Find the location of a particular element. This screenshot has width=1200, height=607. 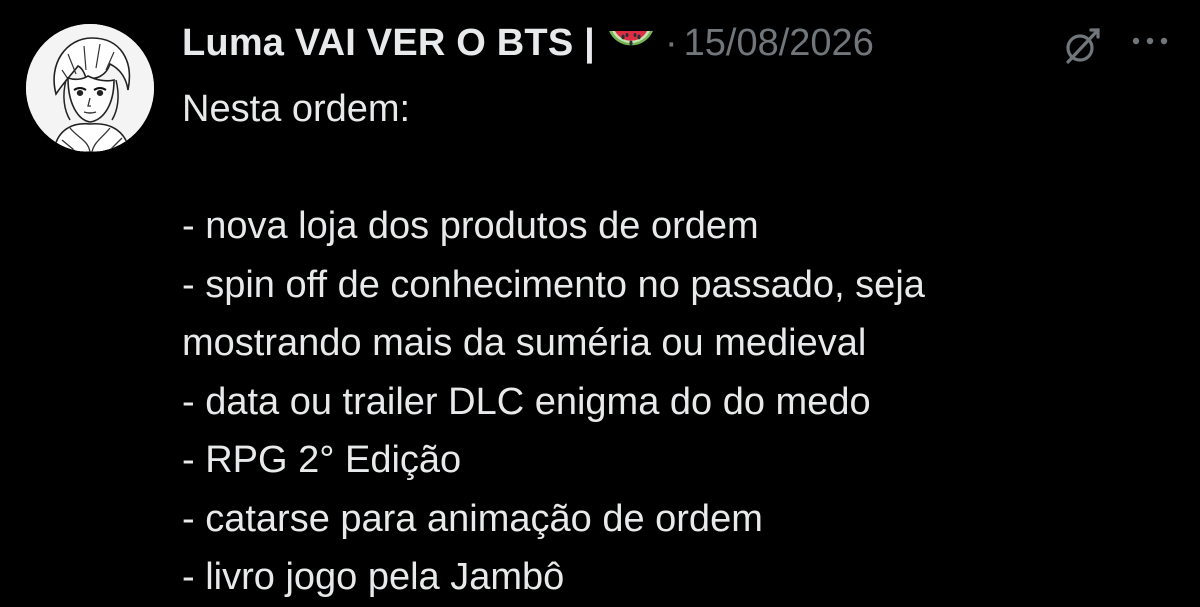

grok-icon is located at coordinates (1082, 46).